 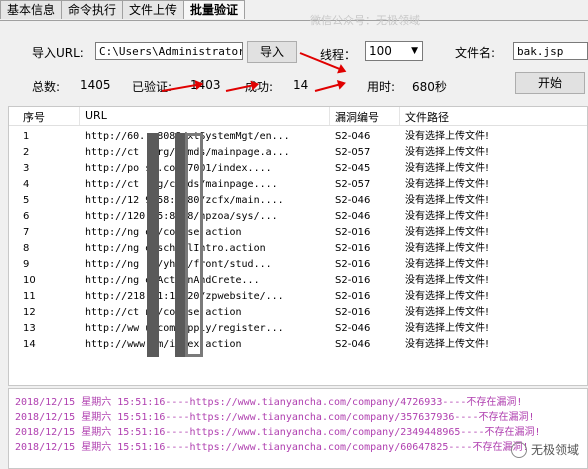 I want to click on threads-select-value: 100, so click(x=380, y=51).